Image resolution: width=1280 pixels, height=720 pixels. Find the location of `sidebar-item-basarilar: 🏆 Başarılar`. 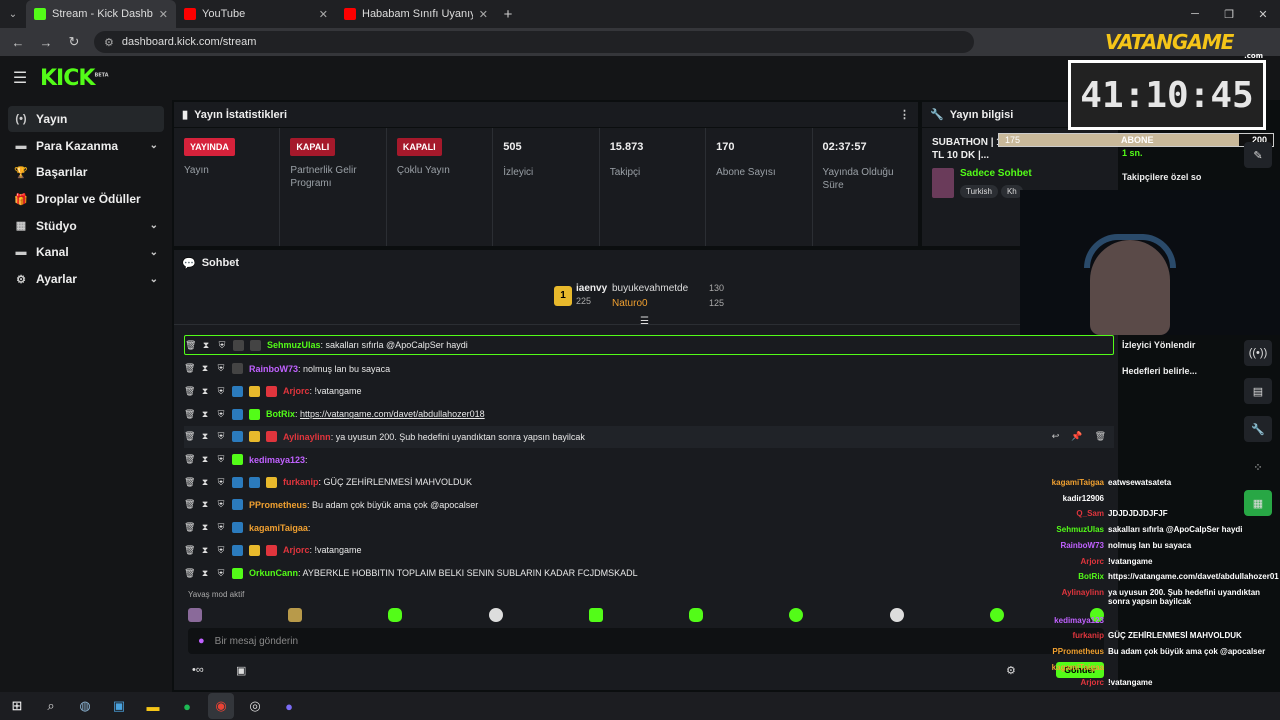

sidebar-item-basarilar: 🏆 Başarılar is located at coordinates (86, 172).